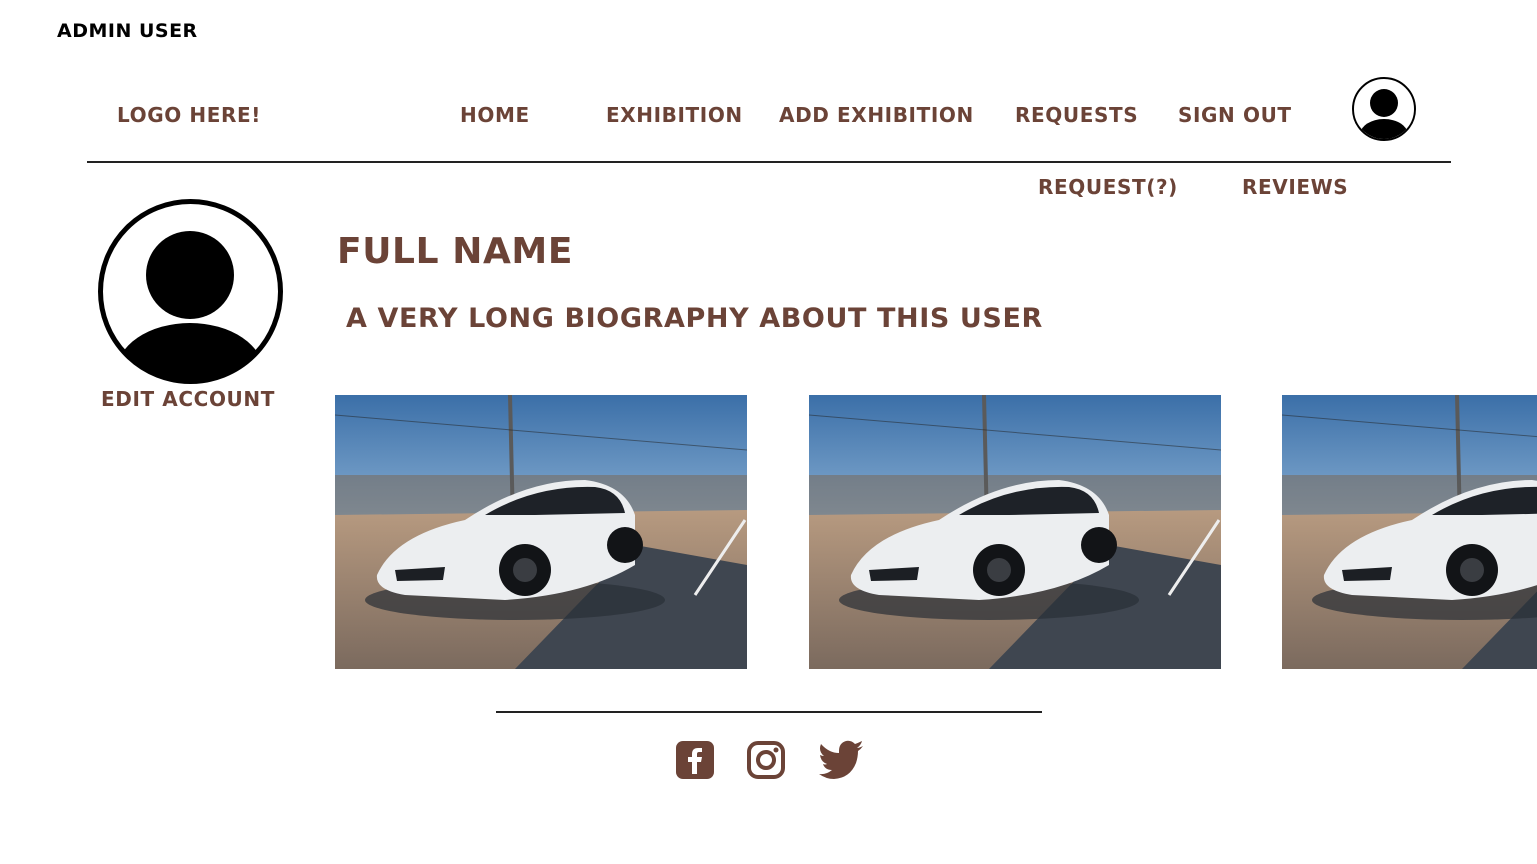 Image resolution: width=1537 pixels, height=864 pixels. What do you see at coordinates (455, 251) in the screenshot?
I see `profile-full-name: FULL NAME` at bounding box center [455, 251].